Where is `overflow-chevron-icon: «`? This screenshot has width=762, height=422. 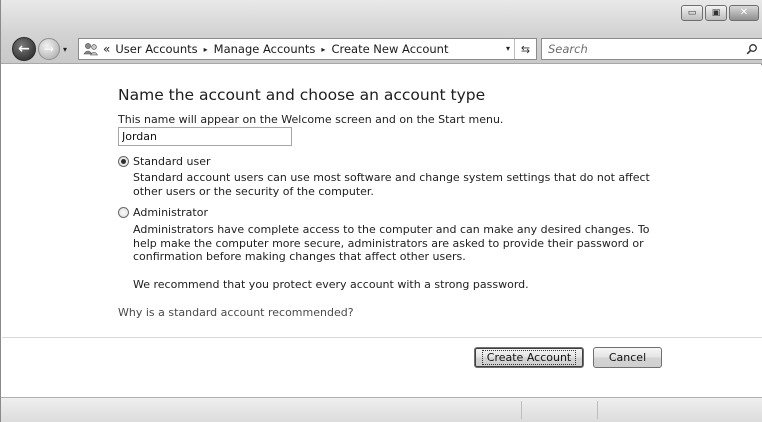 overflow-chevron-icon: « is located at coordinates (106, 49).